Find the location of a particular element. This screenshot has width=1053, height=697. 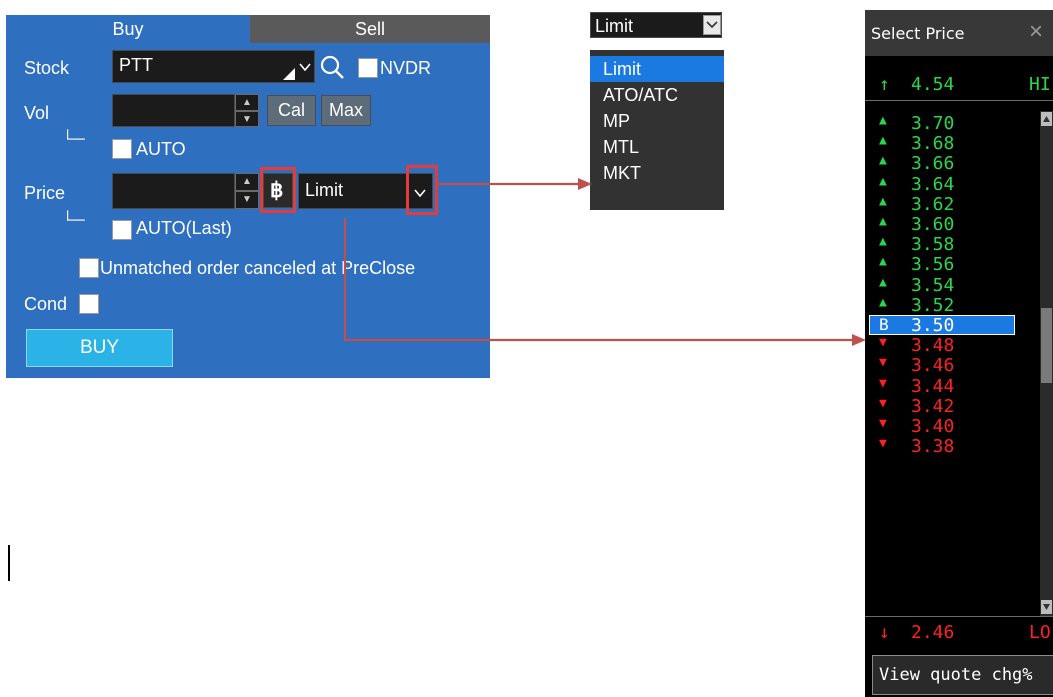

price-scrollbar is located at coordinates (1046, 363).